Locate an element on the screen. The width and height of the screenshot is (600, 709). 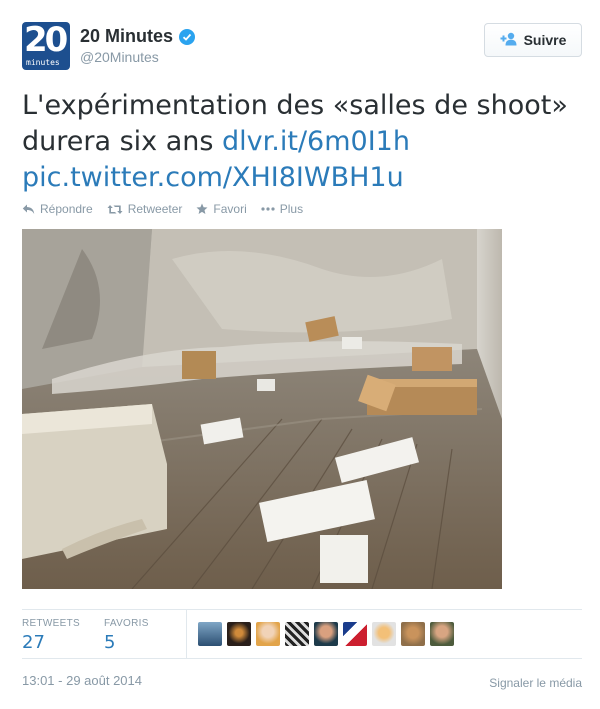
favorite-label: Favori is located at coordinates (230, 209).